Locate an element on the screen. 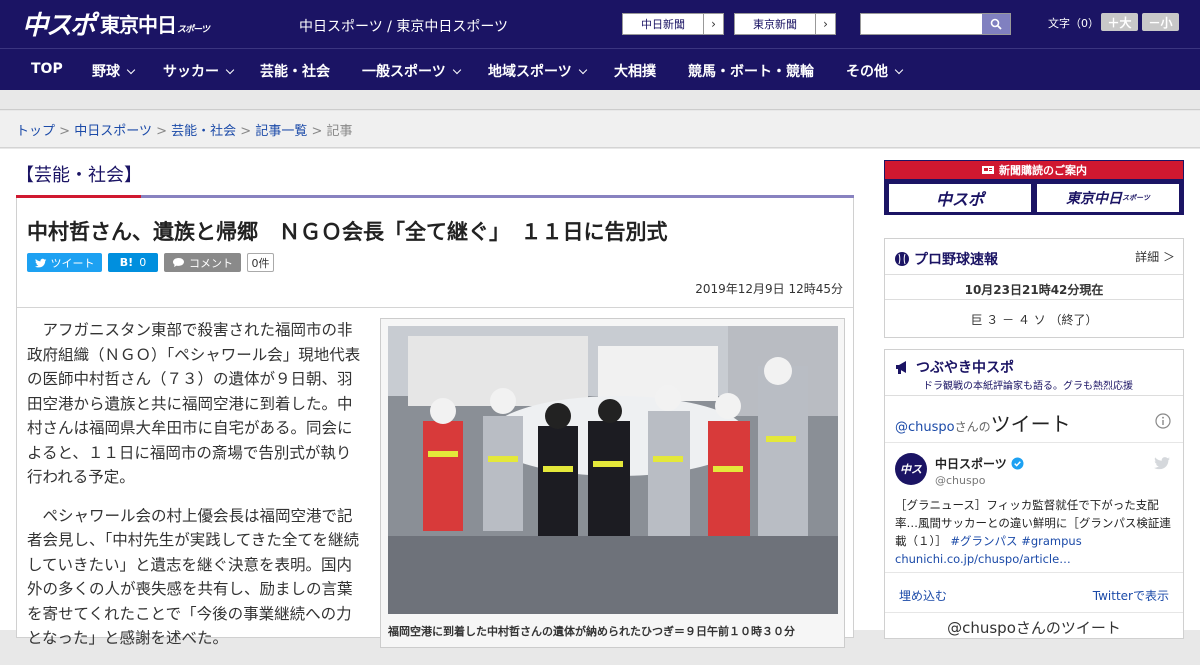  nav-soccer: サッカー is located at coordinates (199, 71).